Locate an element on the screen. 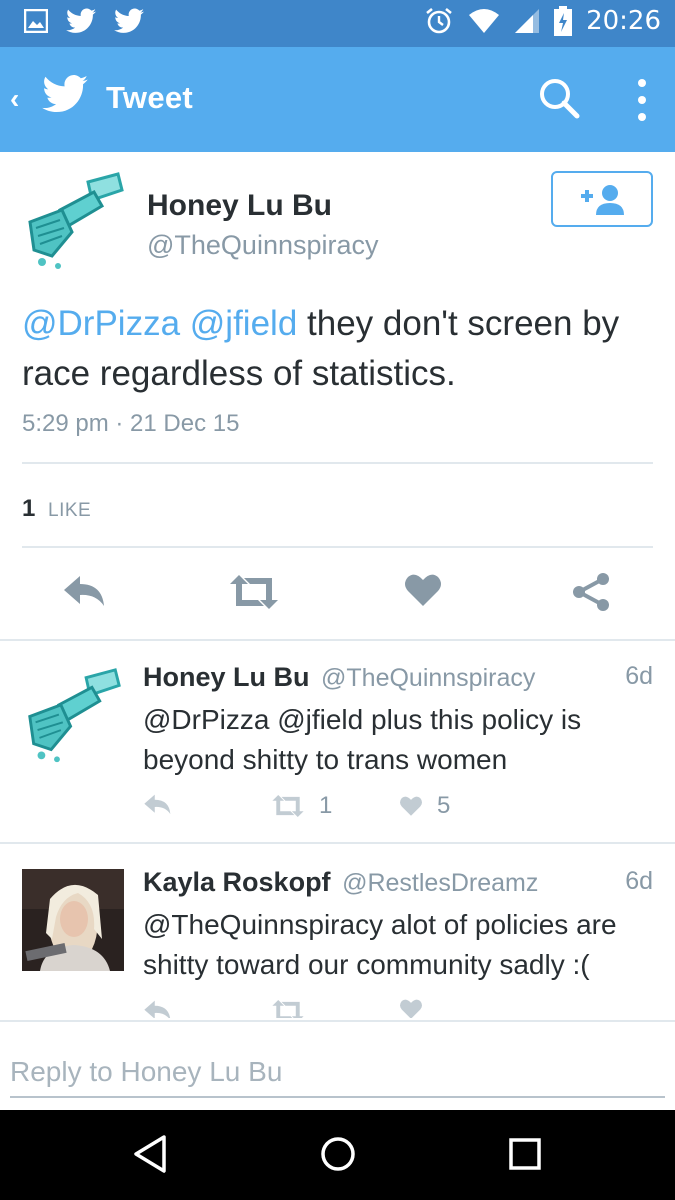 This screenshot has height=1200, width=675. retweet-button is located at coordinates (295, 1008).